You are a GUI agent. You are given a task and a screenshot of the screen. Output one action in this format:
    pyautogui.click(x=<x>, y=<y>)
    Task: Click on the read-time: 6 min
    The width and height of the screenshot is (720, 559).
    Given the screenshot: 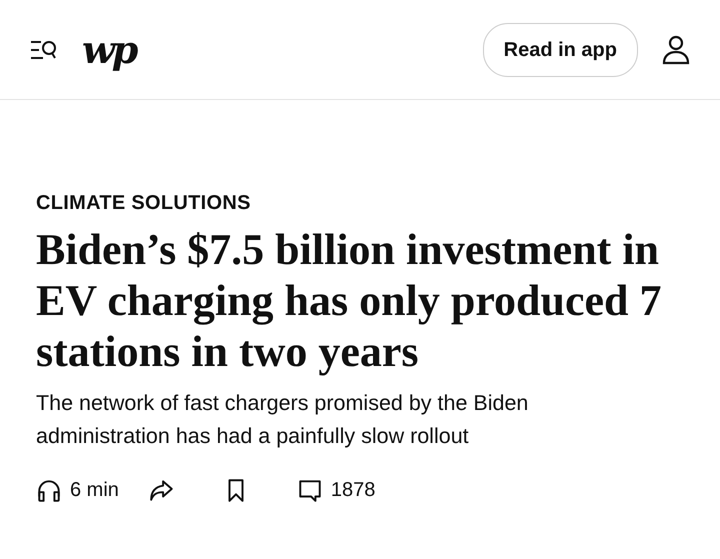 What is the action you would take?
    pyautogui.click(x=94, y=490)
    